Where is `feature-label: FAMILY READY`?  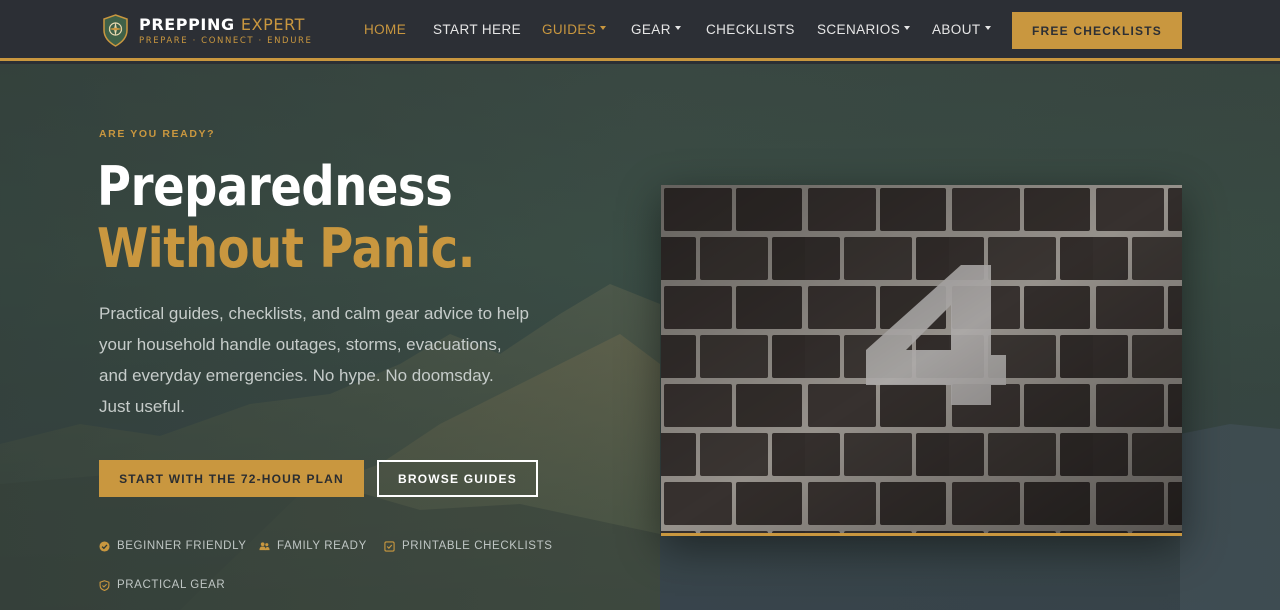
feature-label: FAMILY READY is located at coordinates (322, 546).